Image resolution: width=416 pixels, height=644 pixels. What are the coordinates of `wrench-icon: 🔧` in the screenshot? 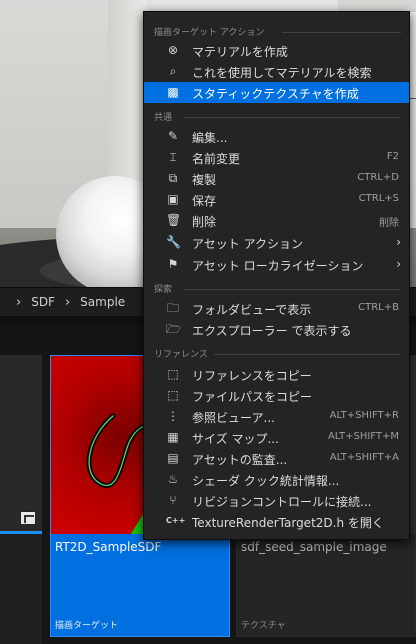 It's located at (173, 242).